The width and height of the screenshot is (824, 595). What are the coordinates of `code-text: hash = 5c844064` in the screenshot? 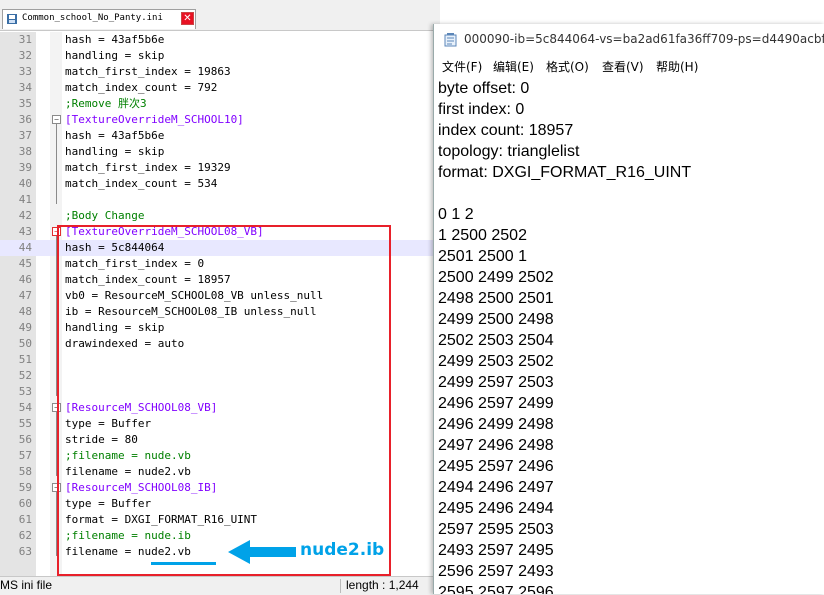 It's located at (115, 247).